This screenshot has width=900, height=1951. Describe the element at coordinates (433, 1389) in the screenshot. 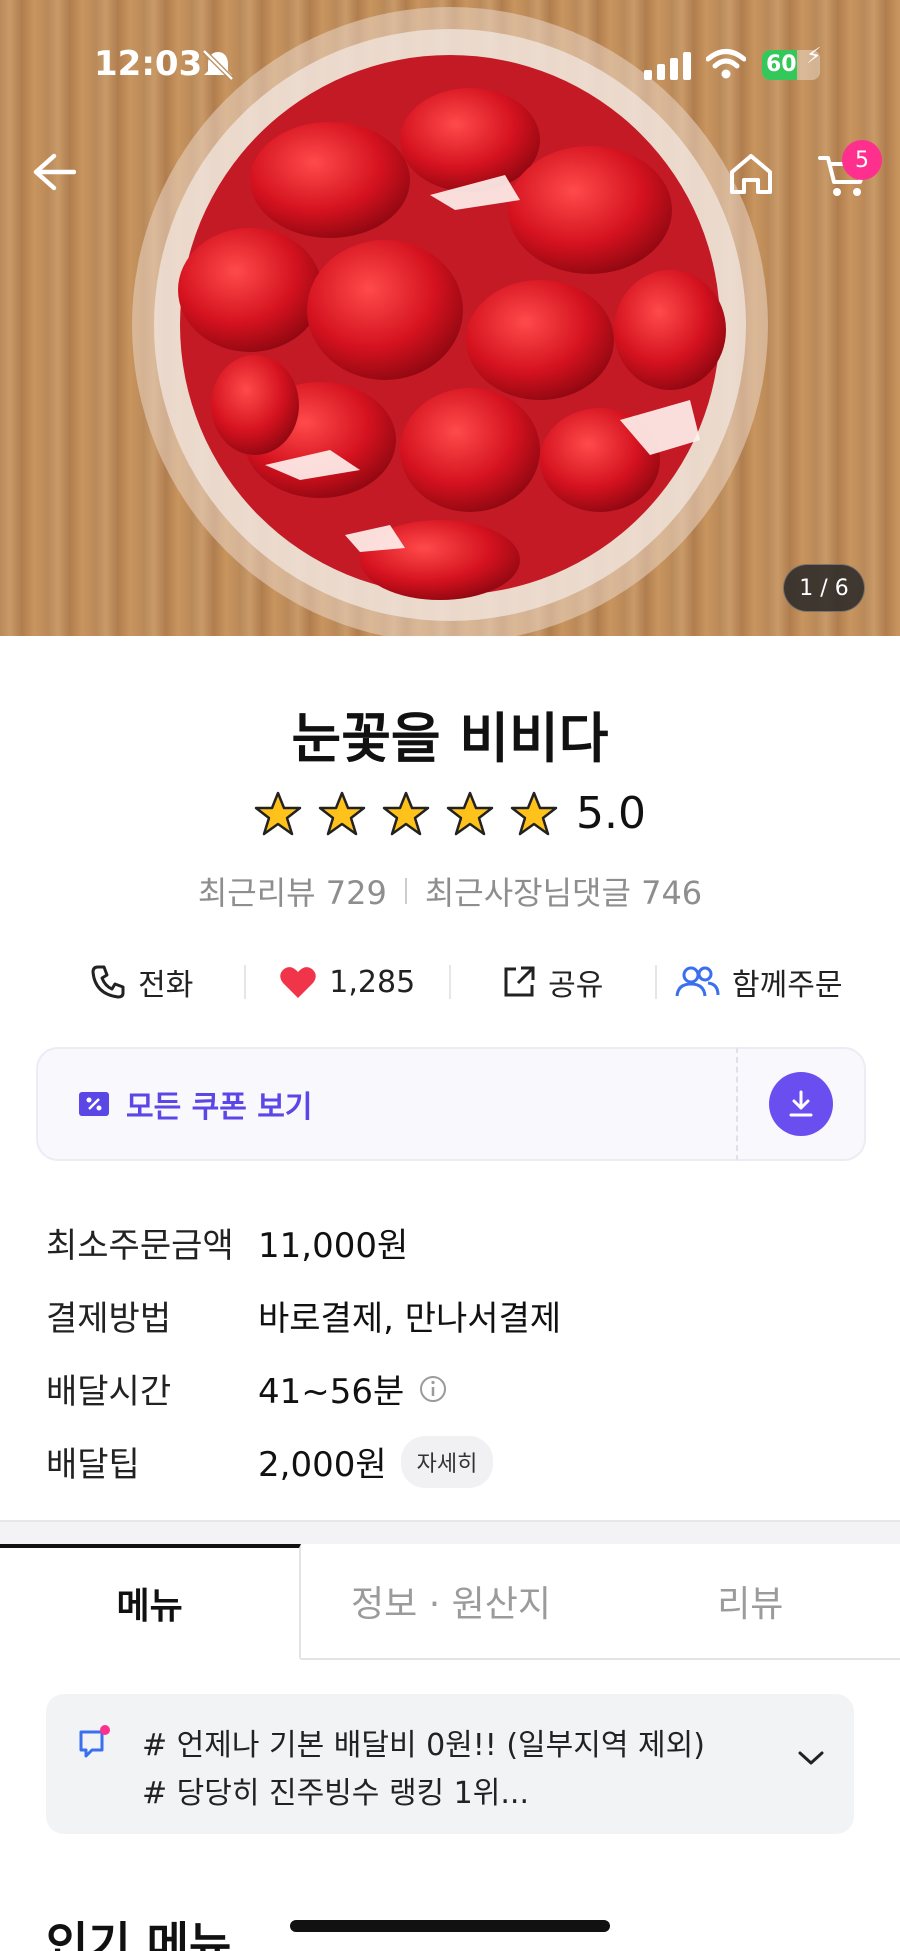

I see `info-icon` at that location.